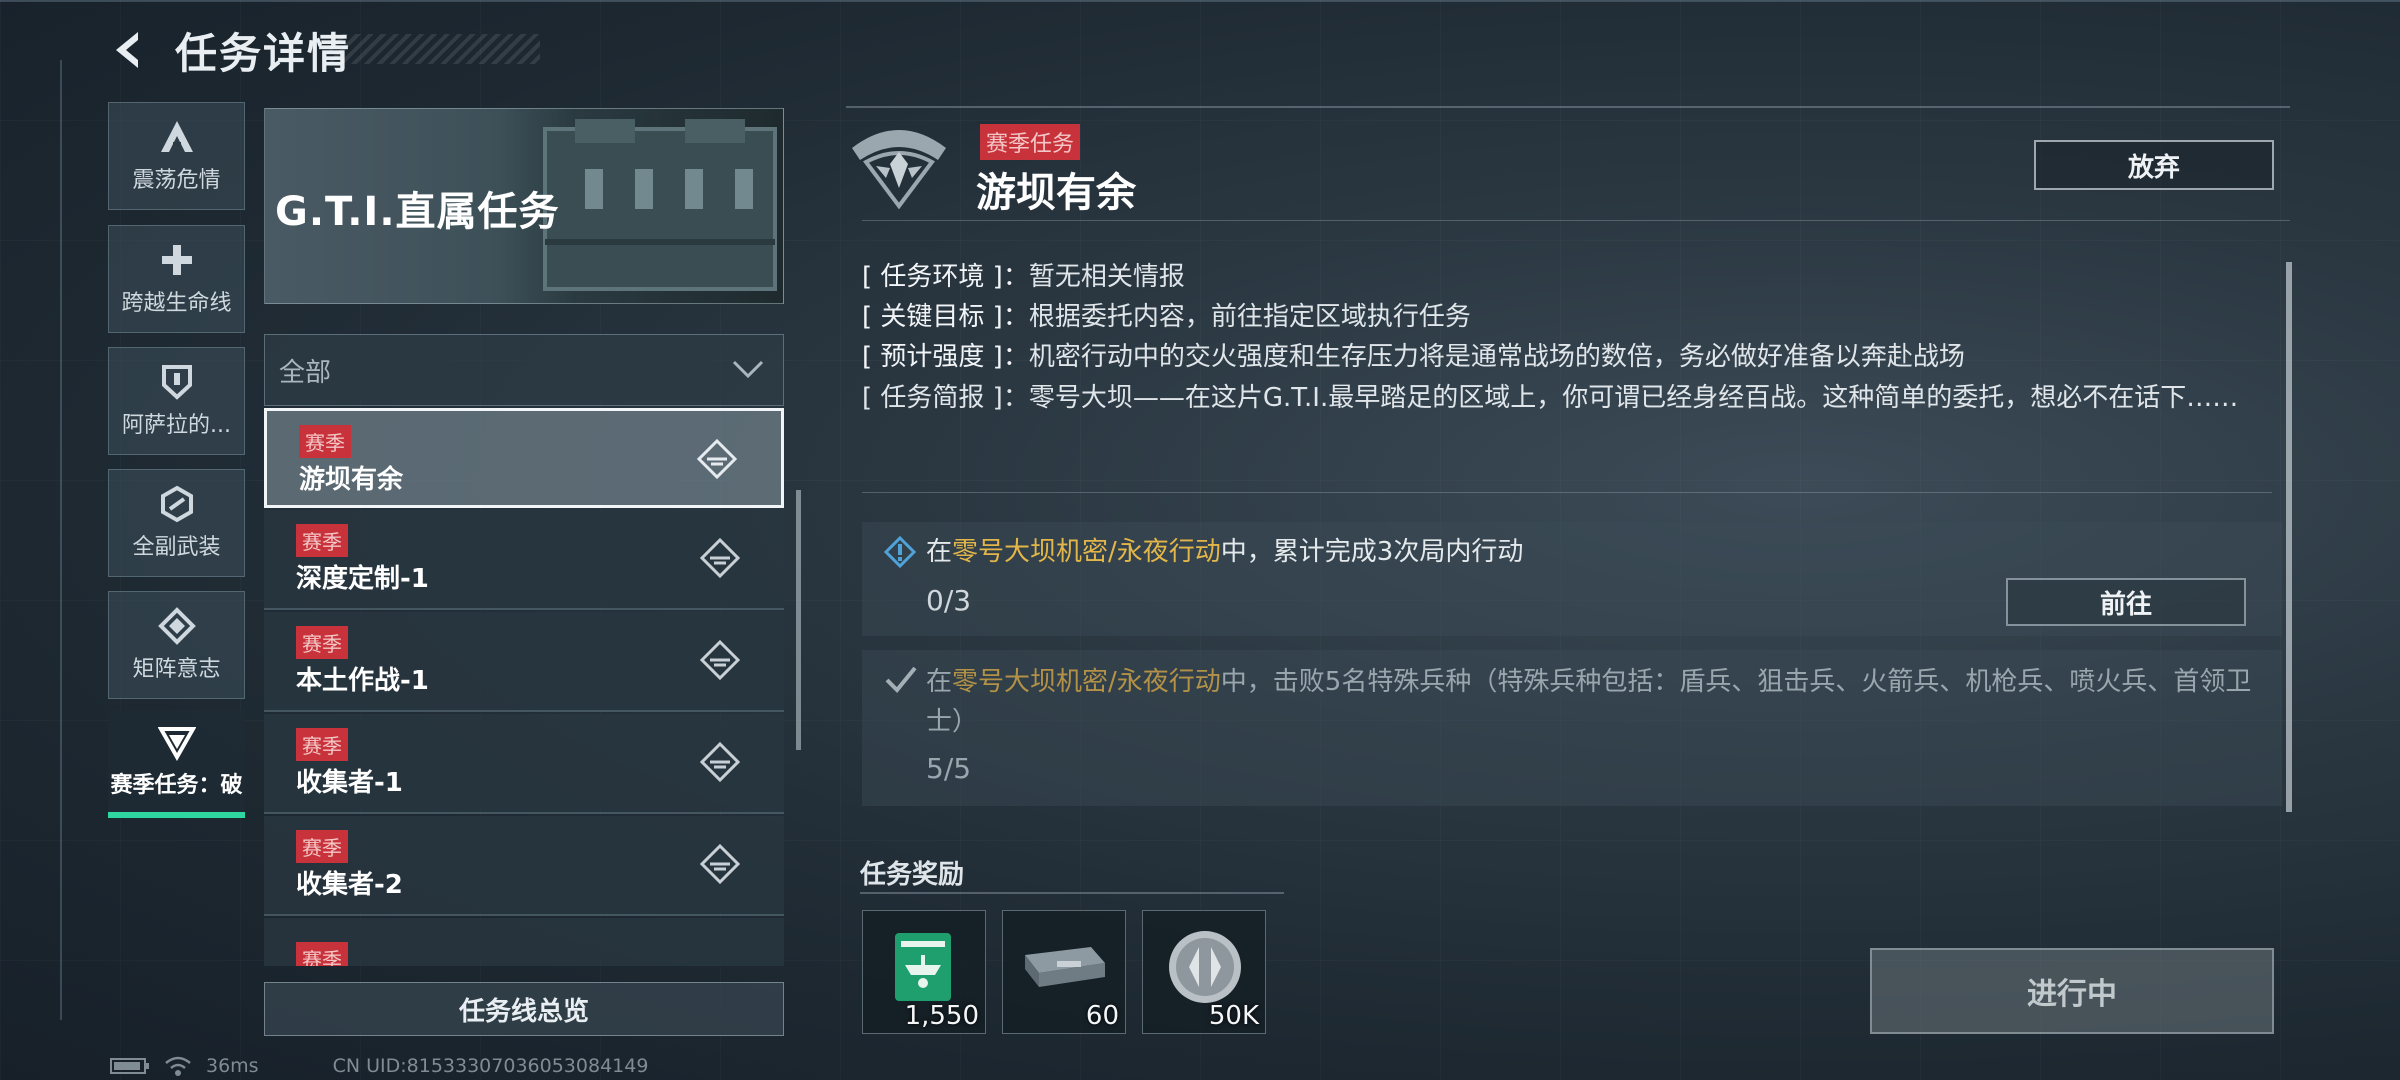 Image resolution: width=2400 pixels, height=1080 pixels. I want to click on abandon-button: 放弃, so click(2154, 165).